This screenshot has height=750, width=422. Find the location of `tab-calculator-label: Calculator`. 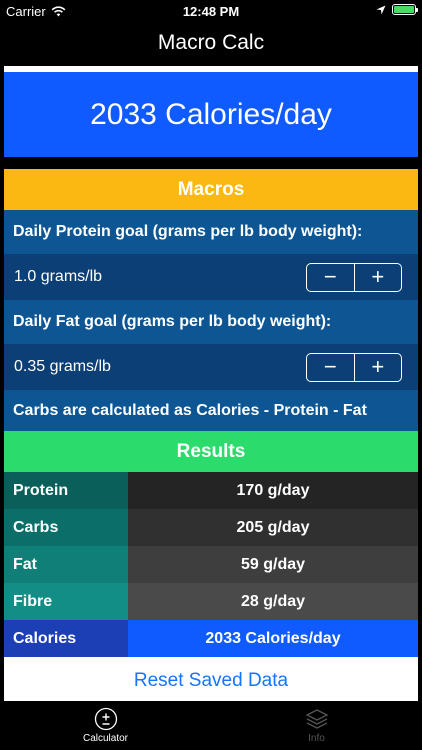

tab-calculator-label: Calculator is located at coordinates (105, 738).